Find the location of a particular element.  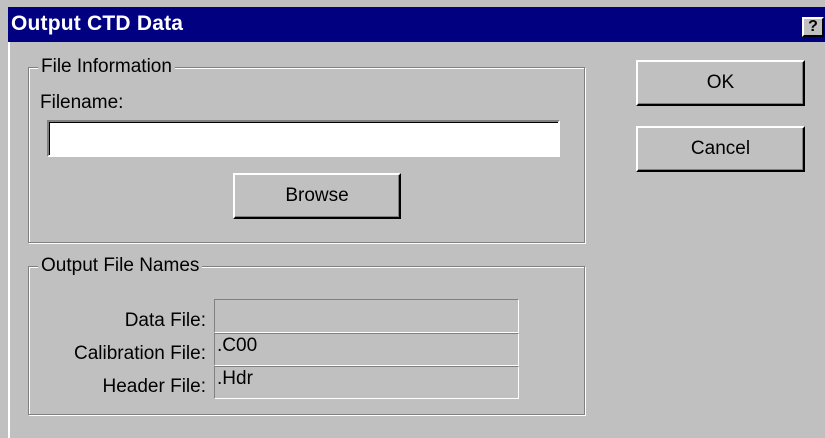

browse-button: Browse is located at coordinates (317, 196).